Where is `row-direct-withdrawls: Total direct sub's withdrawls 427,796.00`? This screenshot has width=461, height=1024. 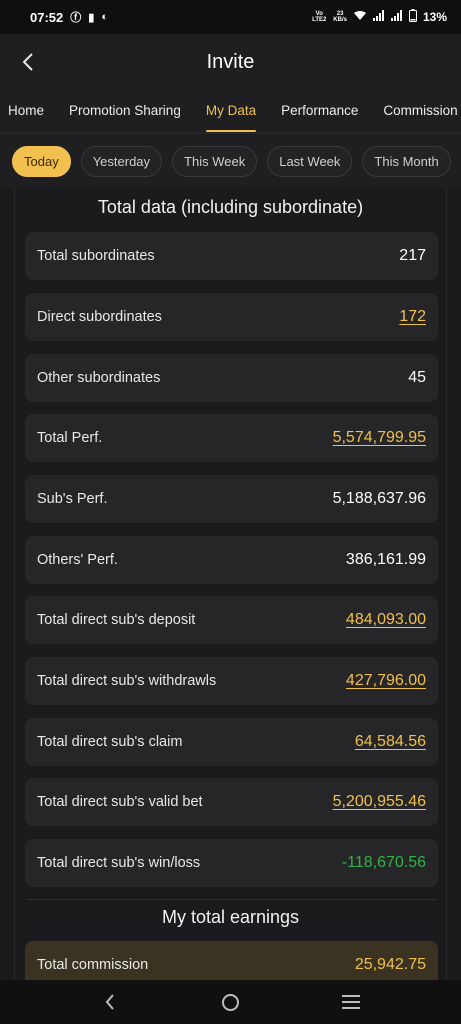 row-direct-withdrawls: Total direct sub's withdrawls 427,796.00 is located at coordinates (231, 681).